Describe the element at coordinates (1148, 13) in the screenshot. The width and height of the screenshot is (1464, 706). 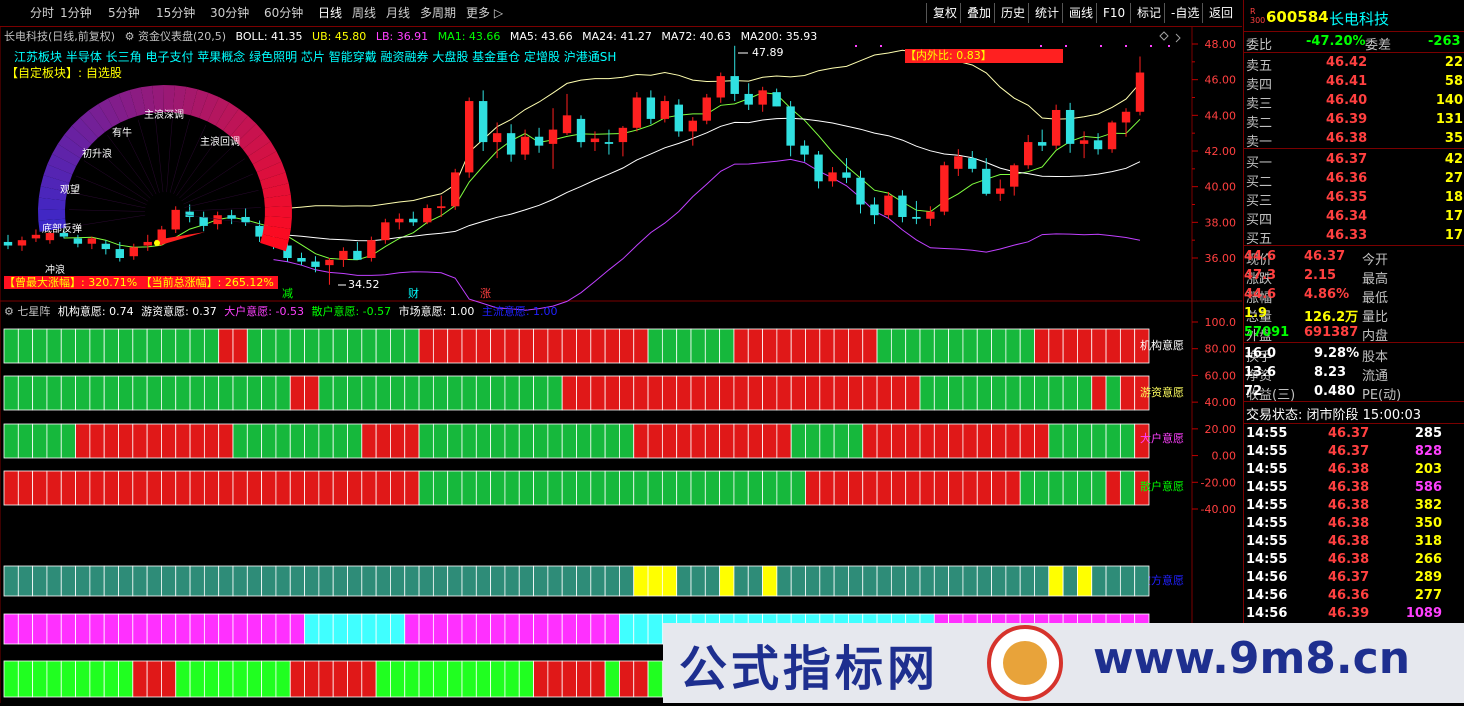
I see `tool-button-6: 标记` at that location.